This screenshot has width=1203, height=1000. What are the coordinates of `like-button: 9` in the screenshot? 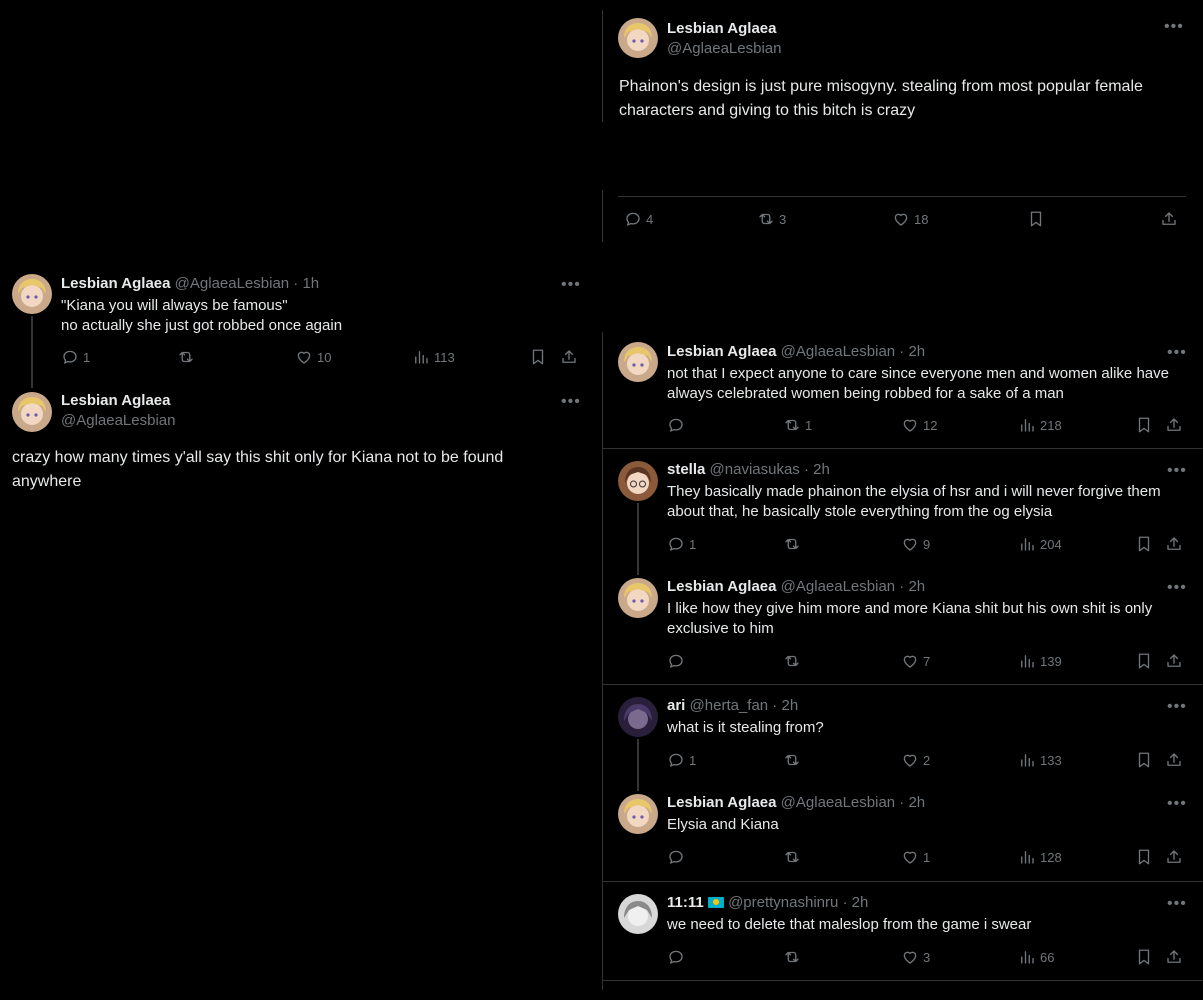 It's located at (915, 544).